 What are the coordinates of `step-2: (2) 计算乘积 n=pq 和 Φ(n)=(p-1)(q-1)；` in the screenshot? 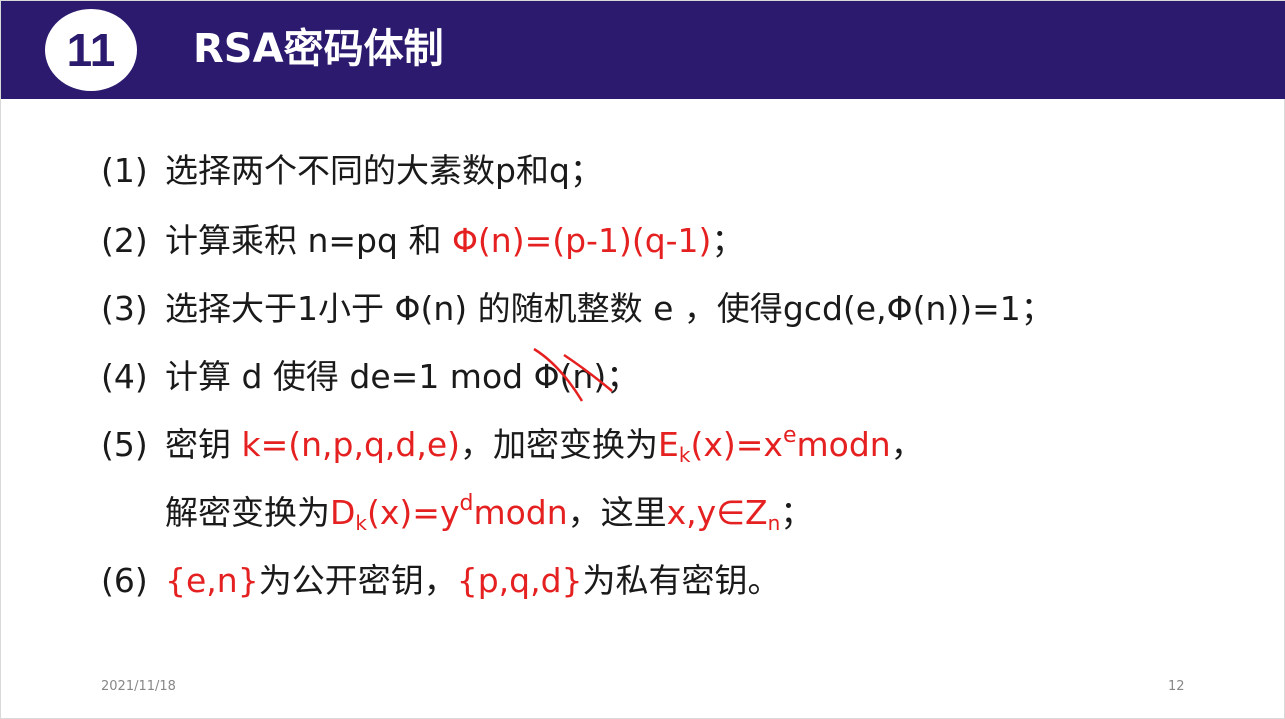 It's located at (422, 241).